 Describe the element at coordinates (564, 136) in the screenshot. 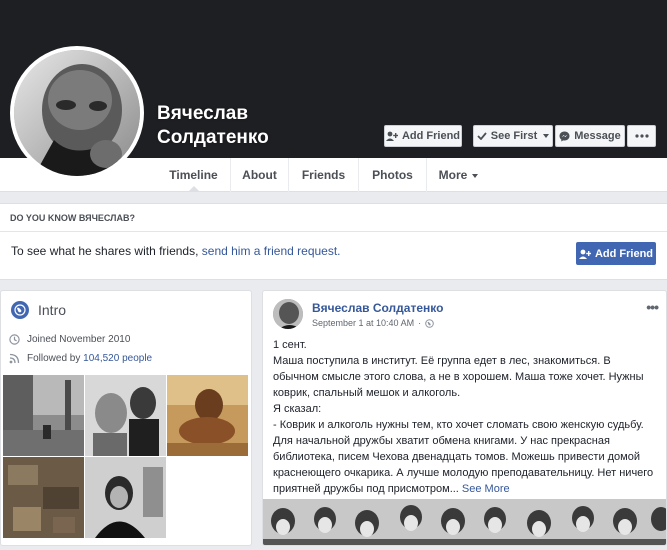

I see `messenger-icon` at that location.